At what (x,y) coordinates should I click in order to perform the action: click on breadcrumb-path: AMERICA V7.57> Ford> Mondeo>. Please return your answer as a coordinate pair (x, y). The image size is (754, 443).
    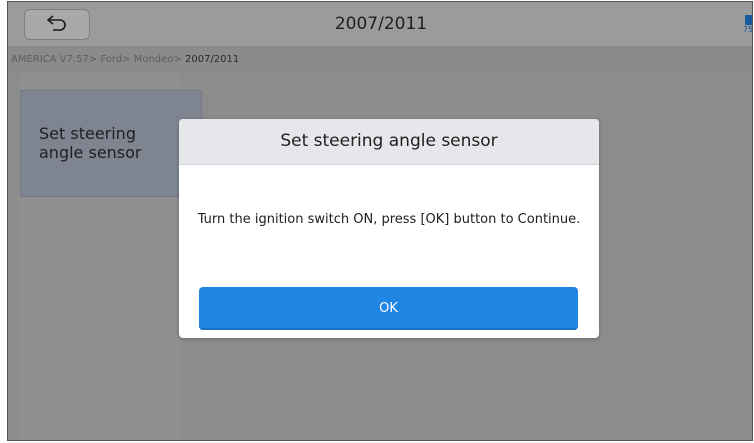
    Looking at the image, I should click on (98, 59).